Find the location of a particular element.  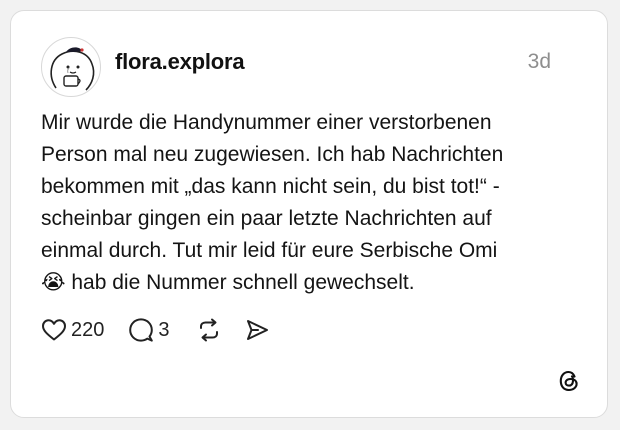

like-count: 220 is located at coordinates (88, 329).